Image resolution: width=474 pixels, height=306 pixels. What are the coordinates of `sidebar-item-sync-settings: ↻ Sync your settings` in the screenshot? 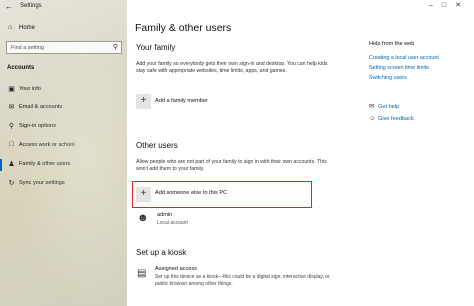 It's located at (63, 184).